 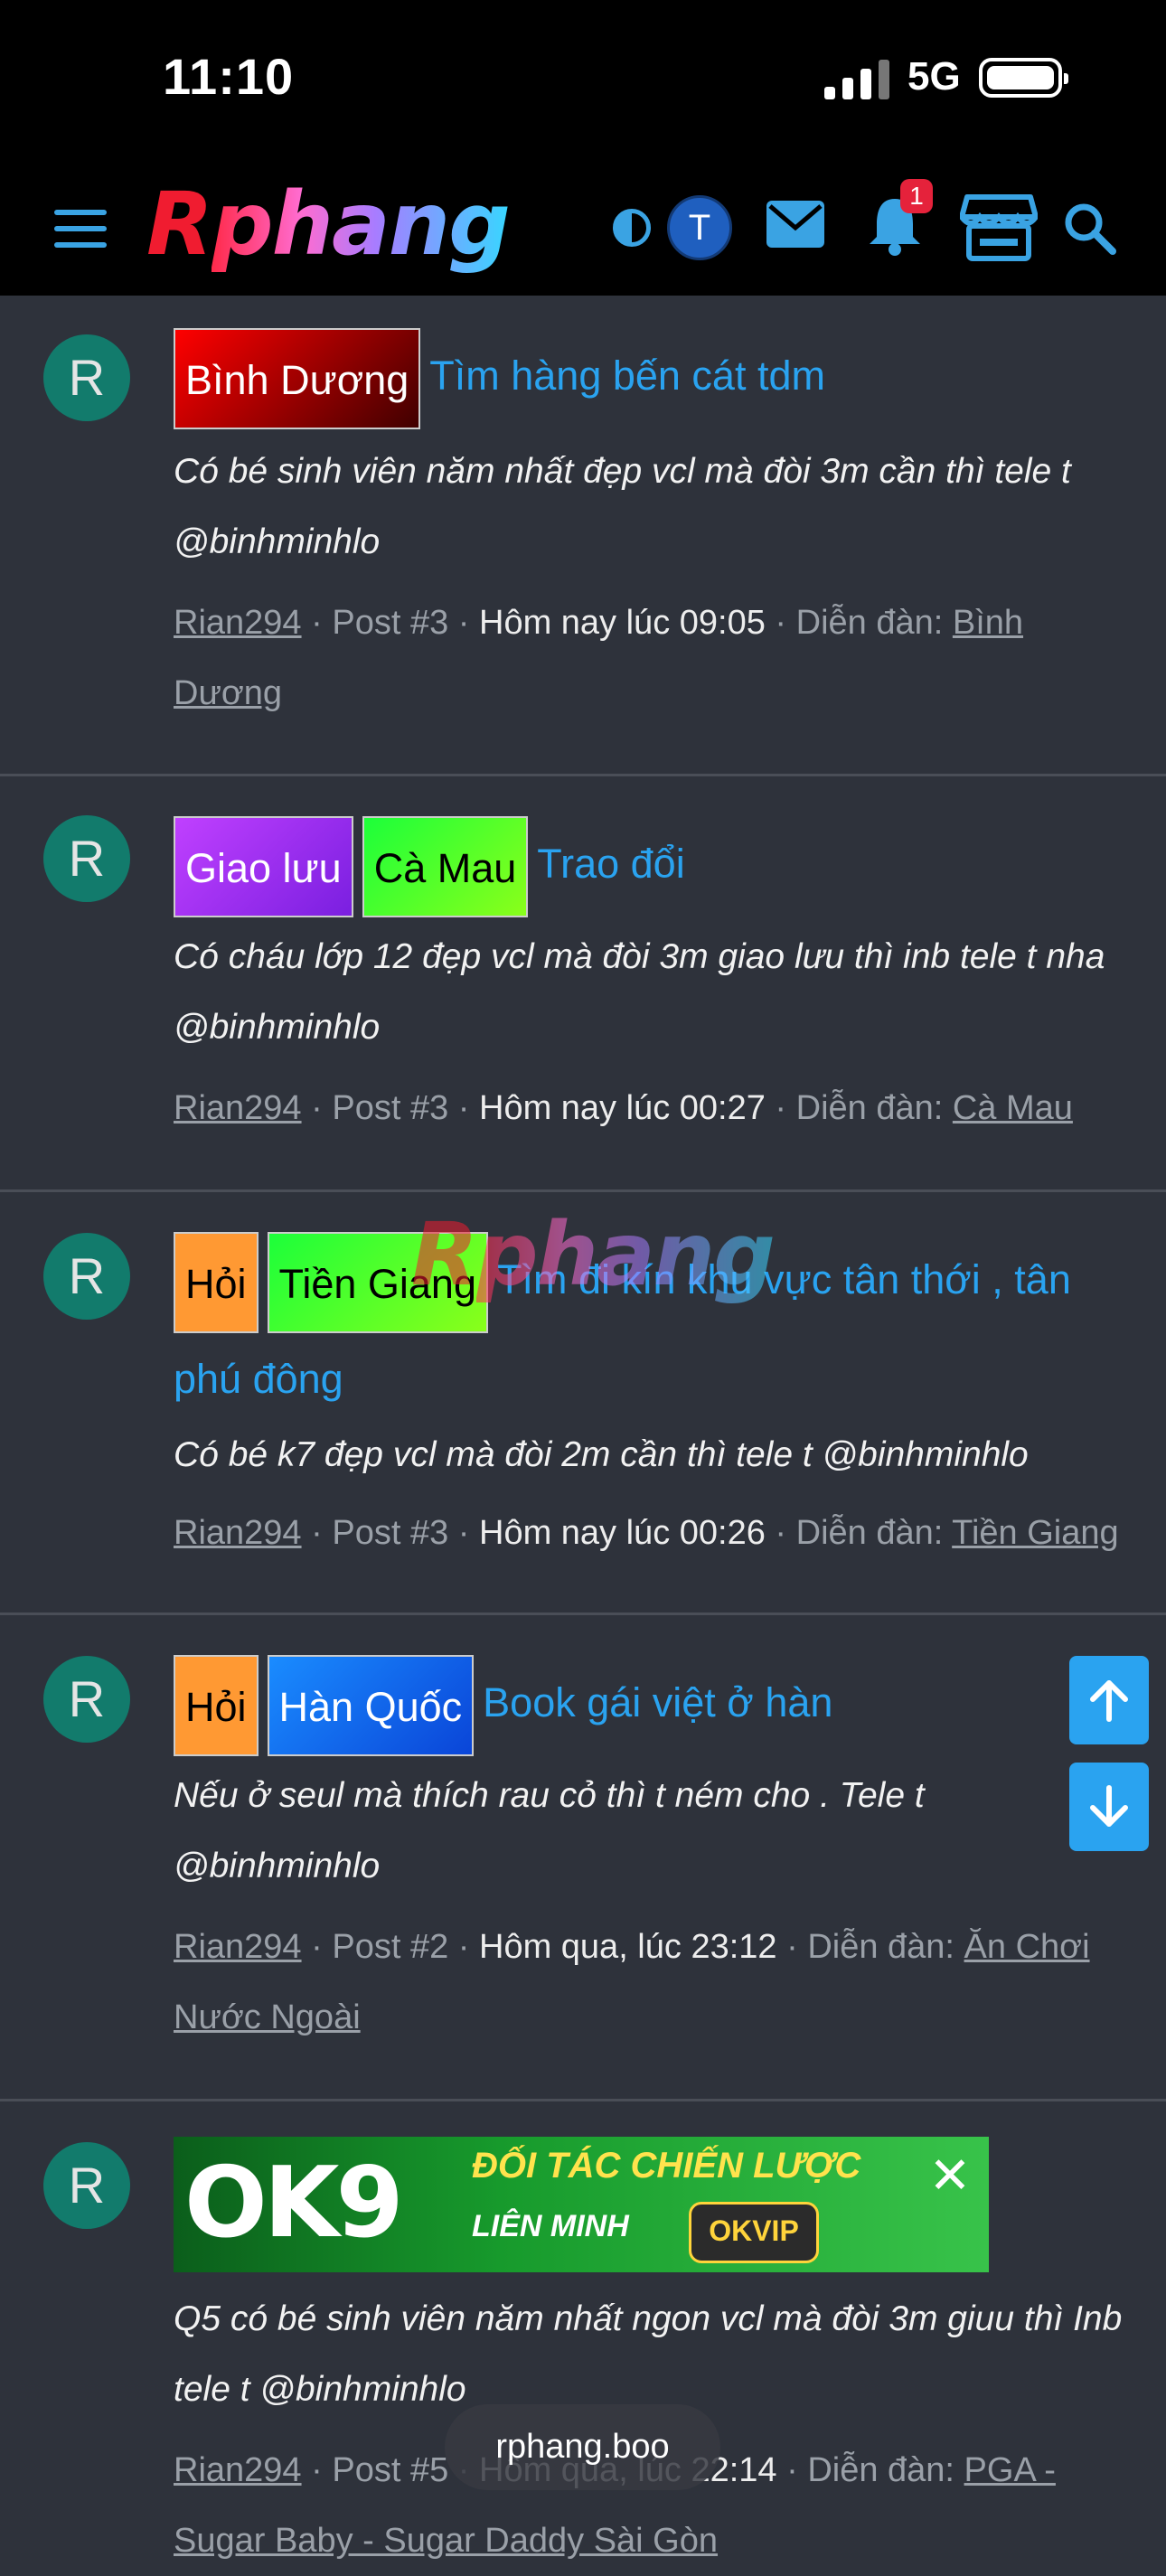 I want to click on mail-icon, so click(x=795, y=225).